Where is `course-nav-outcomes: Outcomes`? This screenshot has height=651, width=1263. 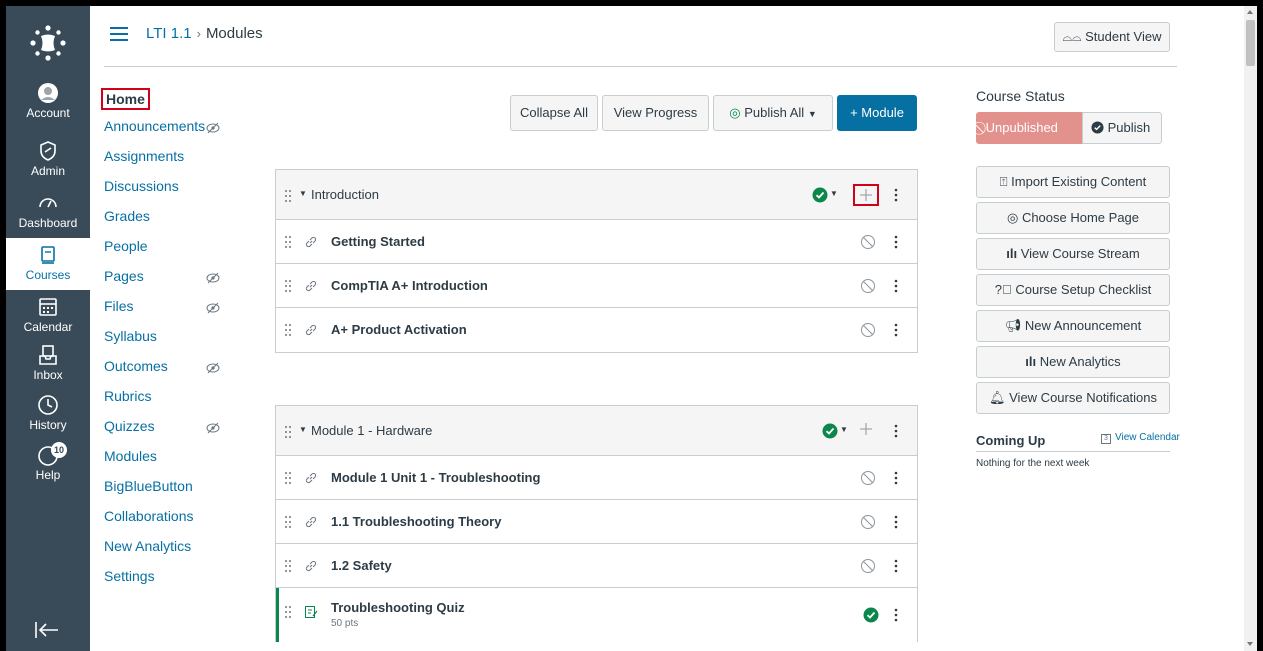
course-nav-outcomes: Outcomes is located at coordinates (136, 366).